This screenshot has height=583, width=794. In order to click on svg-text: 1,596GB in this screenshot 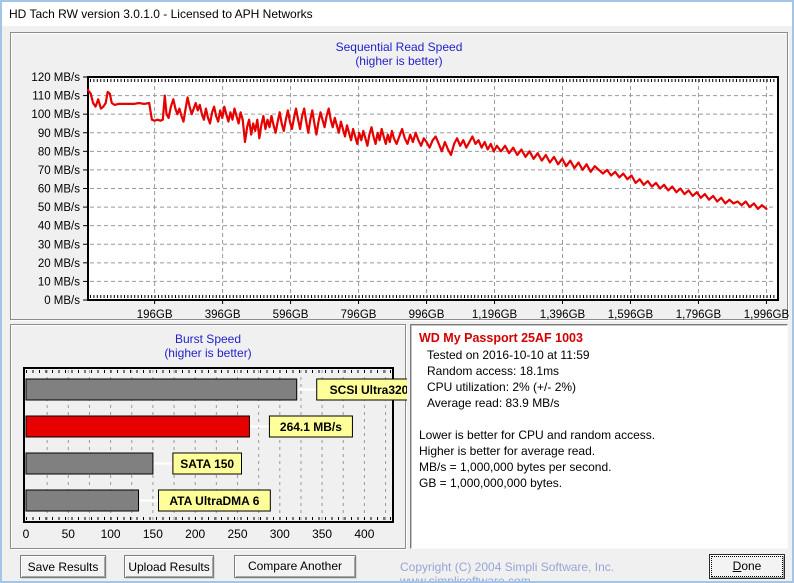, I will do `click(631, 315)`.